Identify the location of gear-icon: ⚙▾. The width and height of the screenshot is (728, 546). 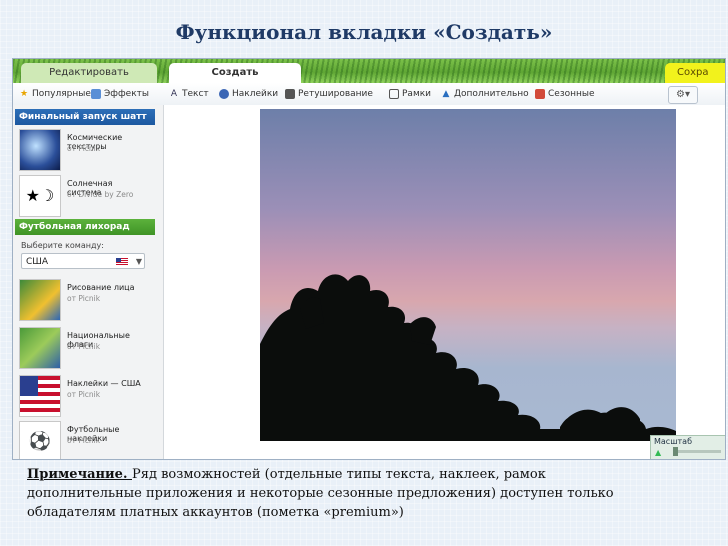
(683, 95).